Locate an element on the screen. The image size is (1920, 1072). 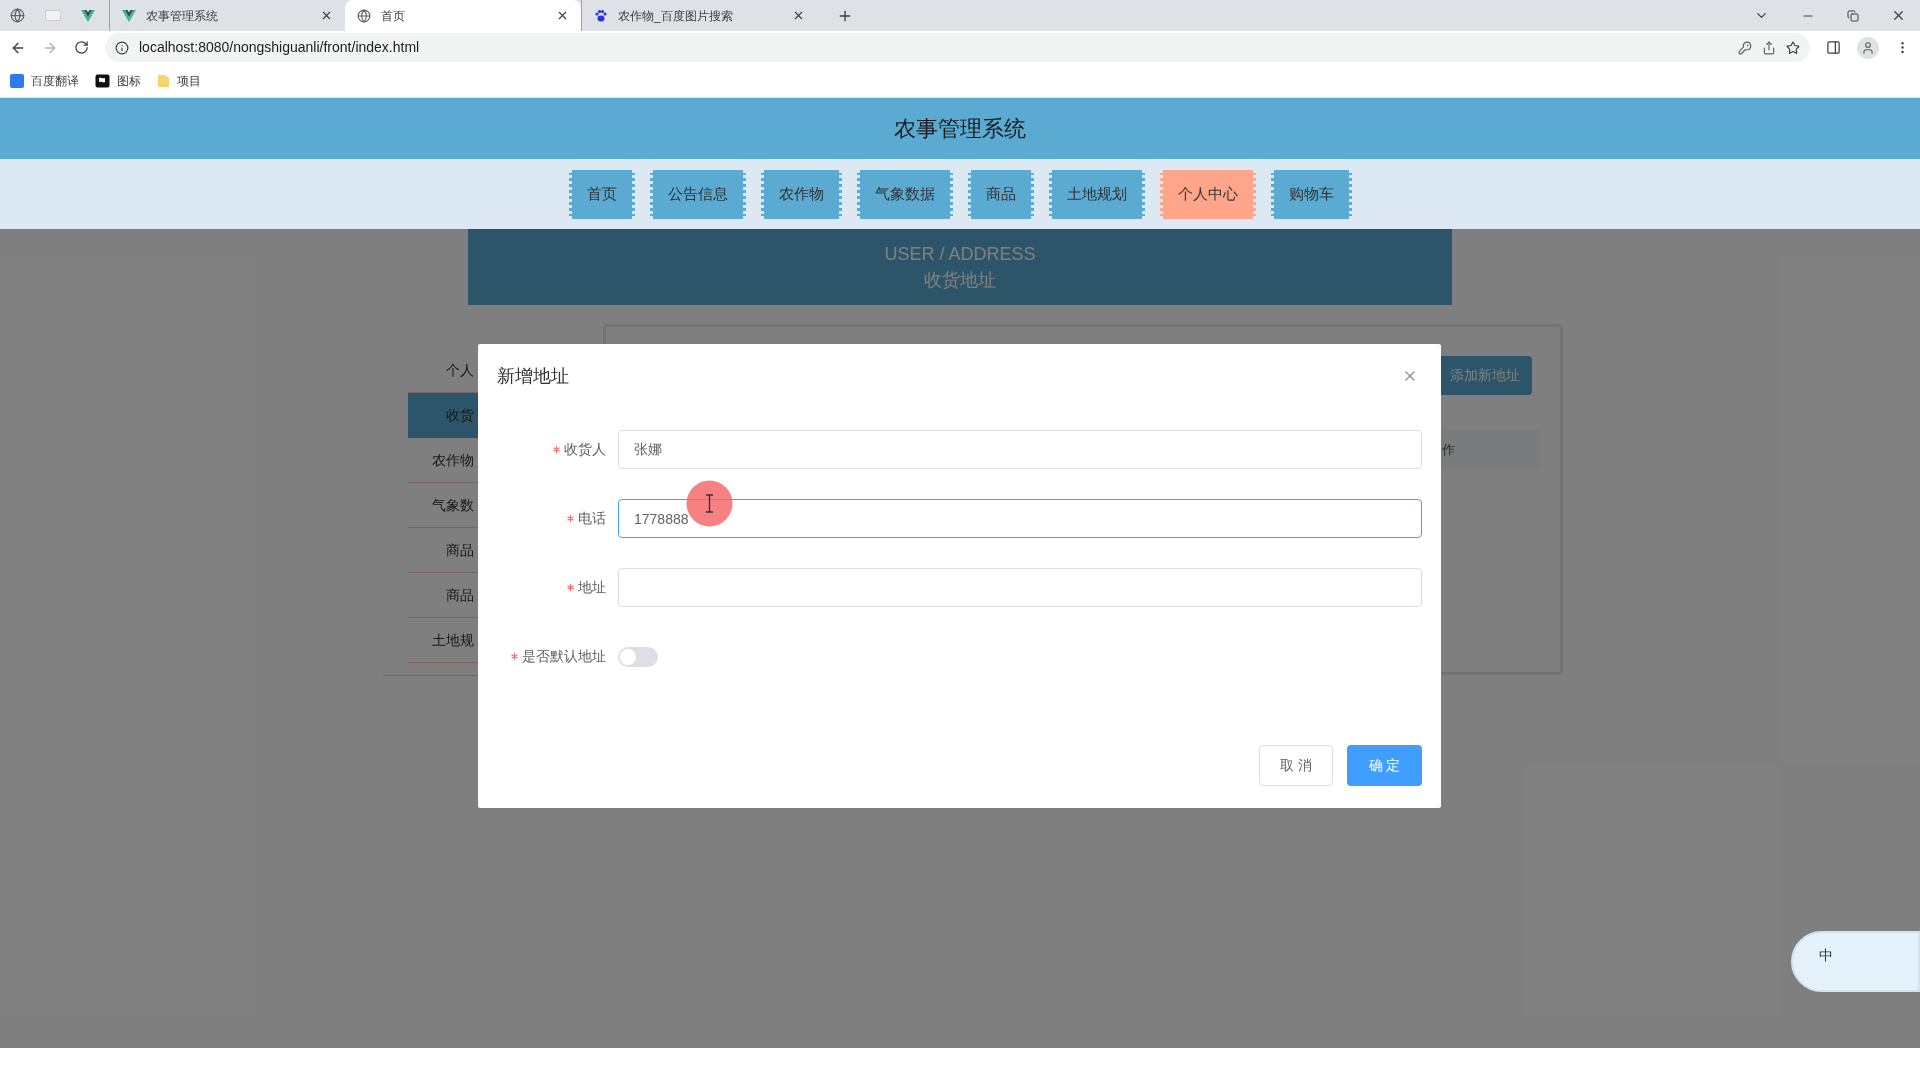
folder-icon is located at coordinates (163, 80).